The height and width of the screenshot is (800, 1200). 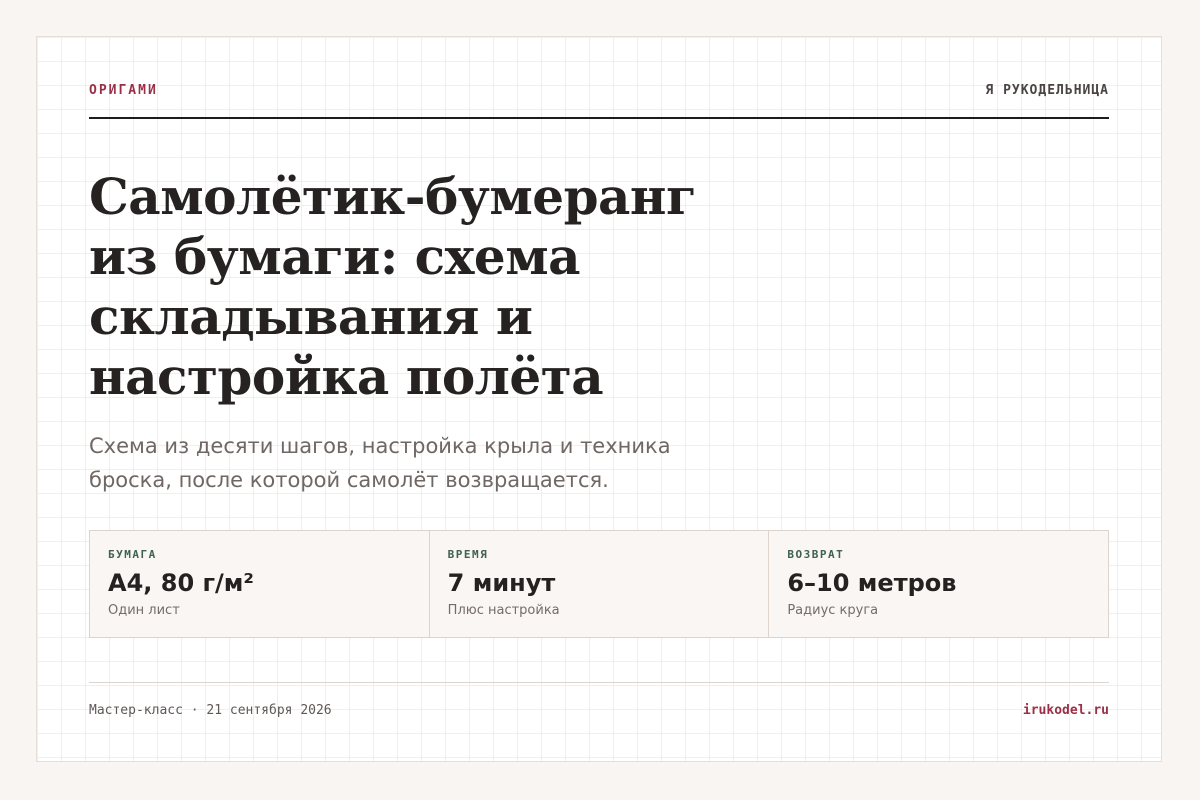 I want to click on stat-value: 6–10 метров, so click(x=872, y=583).